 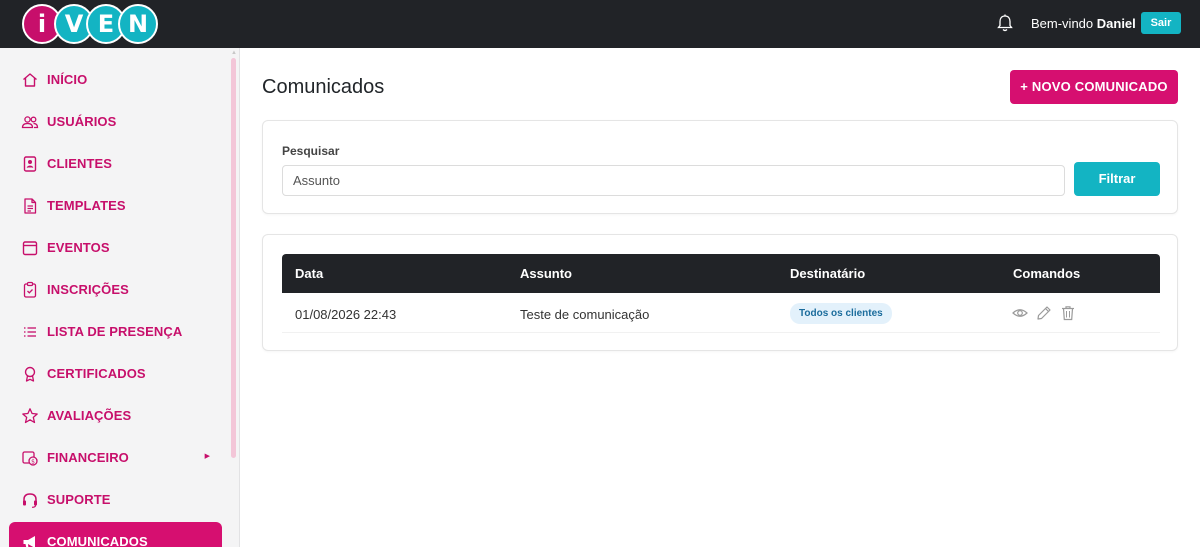 What do you see at coordinates (1094, 87) in the screenshot?
I see `new-announcement-button: + NOVO COMUNICADO` at bounding box center [1094, 87].